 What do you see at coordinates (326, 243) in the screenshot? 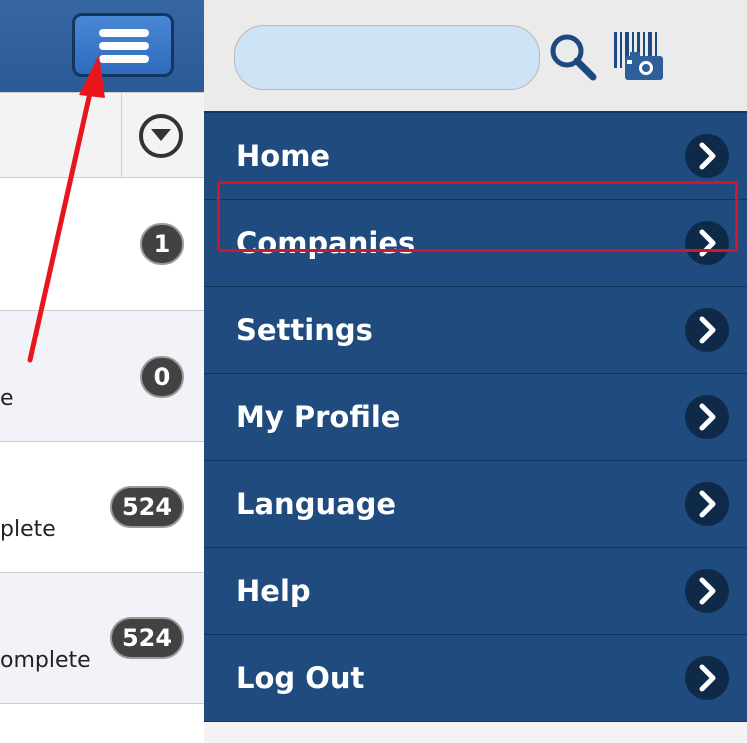
I see `menu-item-label: Companies` at bounding box center [326, 243].